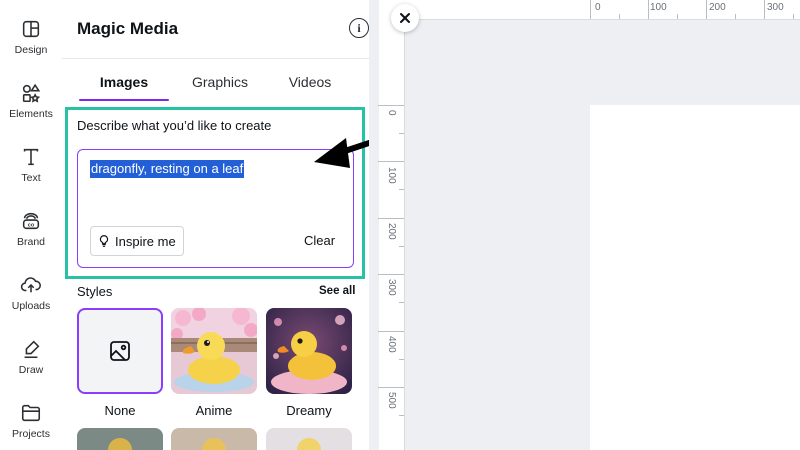 Image resolution: width=800 pixels, height=450 pixels. Describe the element at coordinates (391, 344) in the screenshot. I see `ruler-label: 400` at that location.